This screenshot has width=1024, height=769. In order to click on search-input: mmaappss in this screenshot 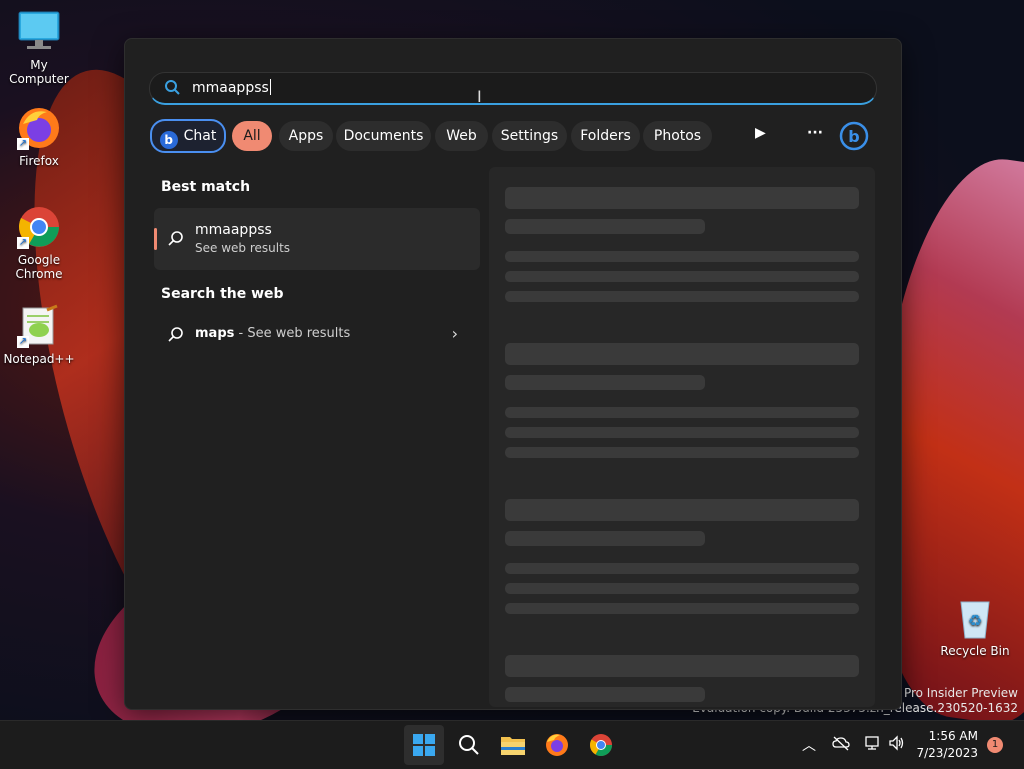, I will do `click(513, 88)`.